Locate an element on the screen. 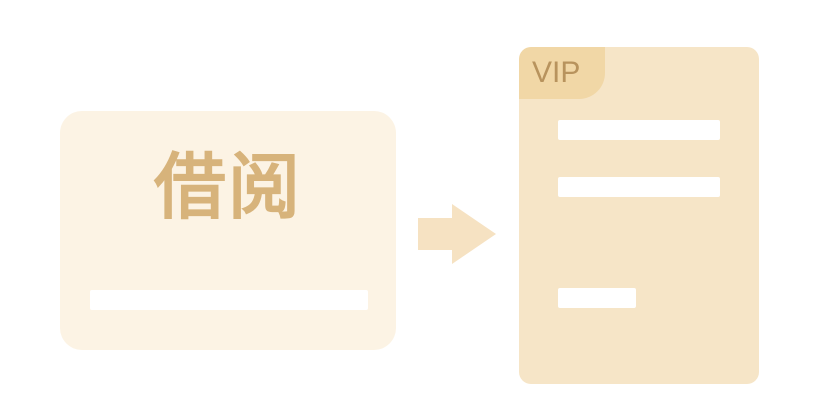 The image size is (840, 420). vip-badge: VIP is located at coordinates (562, 73).